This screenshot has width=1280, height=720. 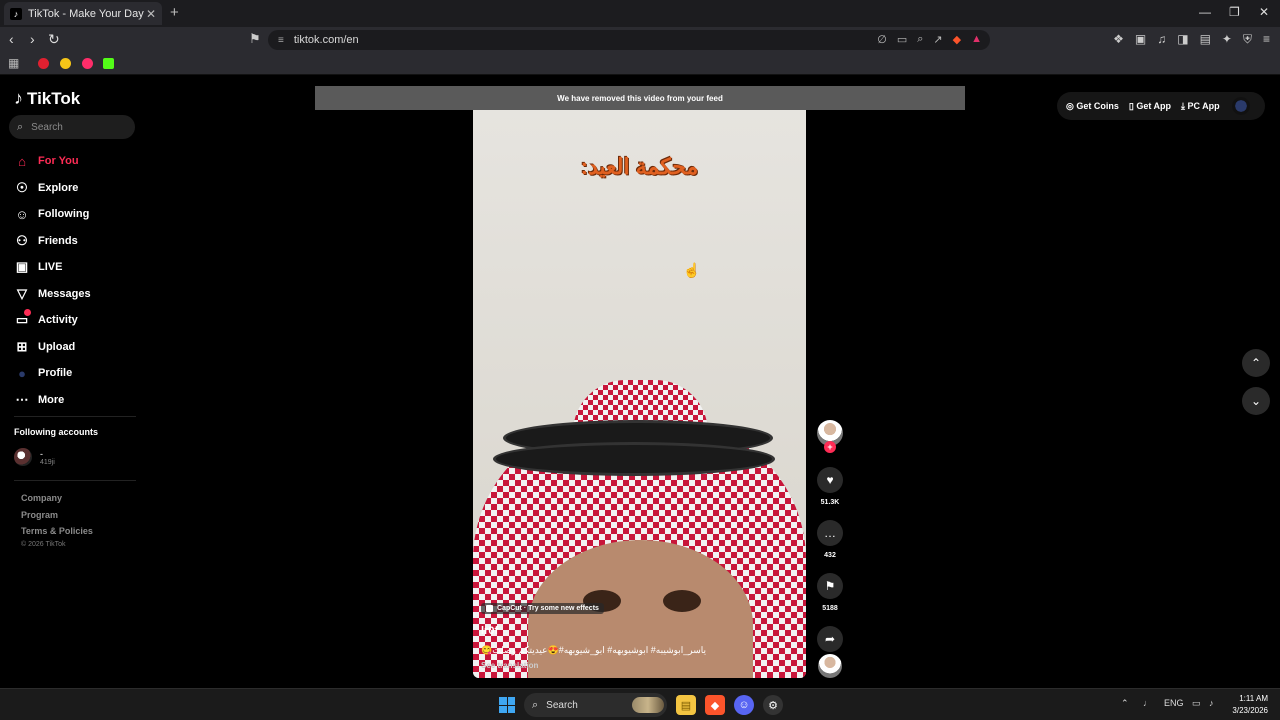 What do you see at coordinates (47, 127) in the screenshot?
I see `search-placeholder: Search` at bounding box center [47, 127].